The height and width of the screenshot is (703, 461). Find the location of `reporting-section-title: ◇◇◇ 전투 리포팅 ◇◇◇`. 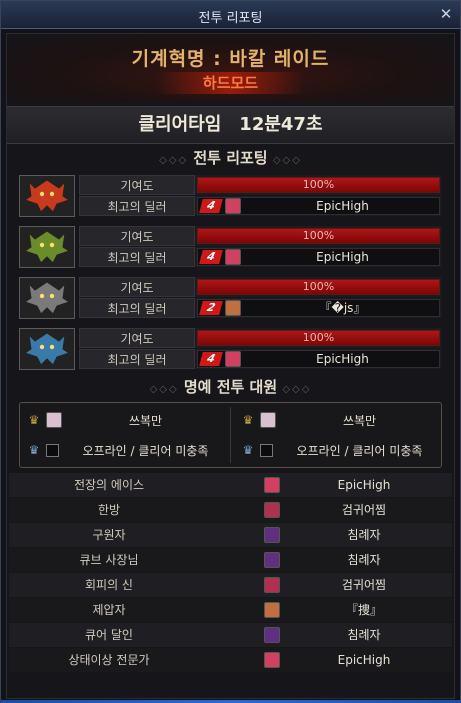

reporting-section-title: ◇◇◇ 전투 리포팅 ◇◇◇ is located at coordinates (230, 158).